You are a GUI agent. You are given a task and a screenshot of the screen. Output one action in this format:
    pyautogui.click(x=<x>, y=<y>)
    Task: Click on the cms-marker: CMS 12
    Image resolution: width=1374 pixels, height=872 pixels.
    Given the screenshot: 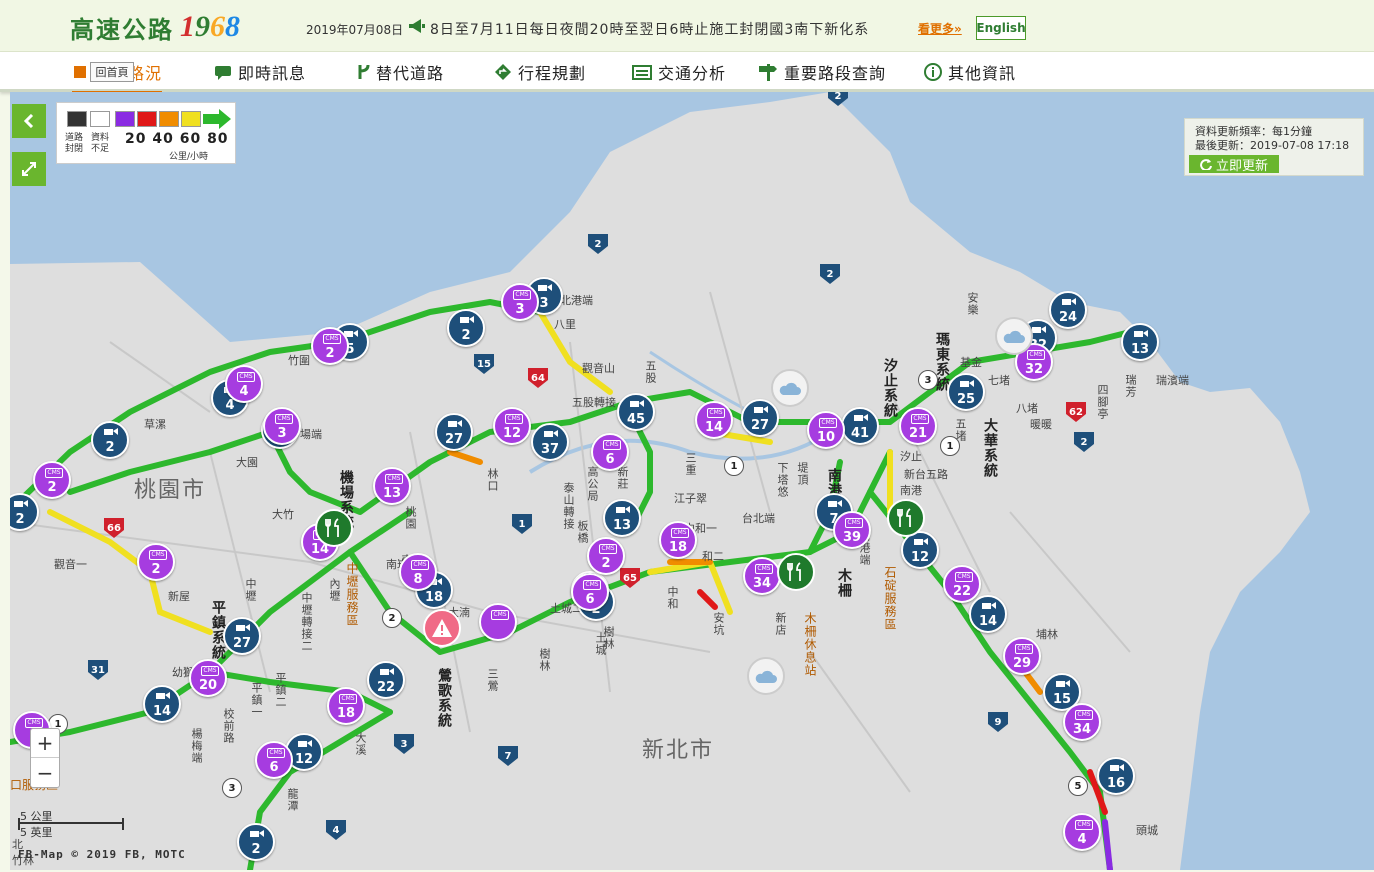 What is the action you would take?
    pyautogui.click(x=512, y=426)
    